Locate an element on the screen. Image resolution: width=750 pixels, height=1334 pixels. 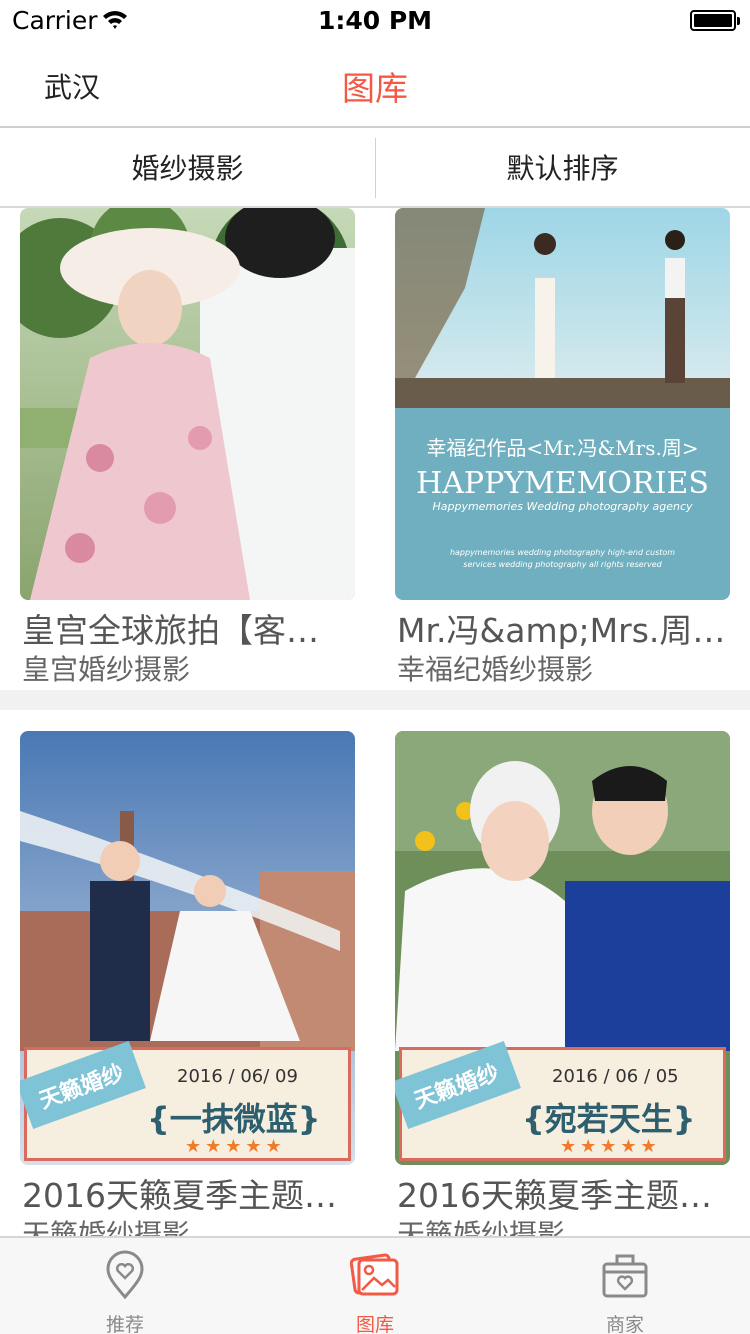
tab-bar: 推荐 图库 商家 is located at coordinates (375, 1285).